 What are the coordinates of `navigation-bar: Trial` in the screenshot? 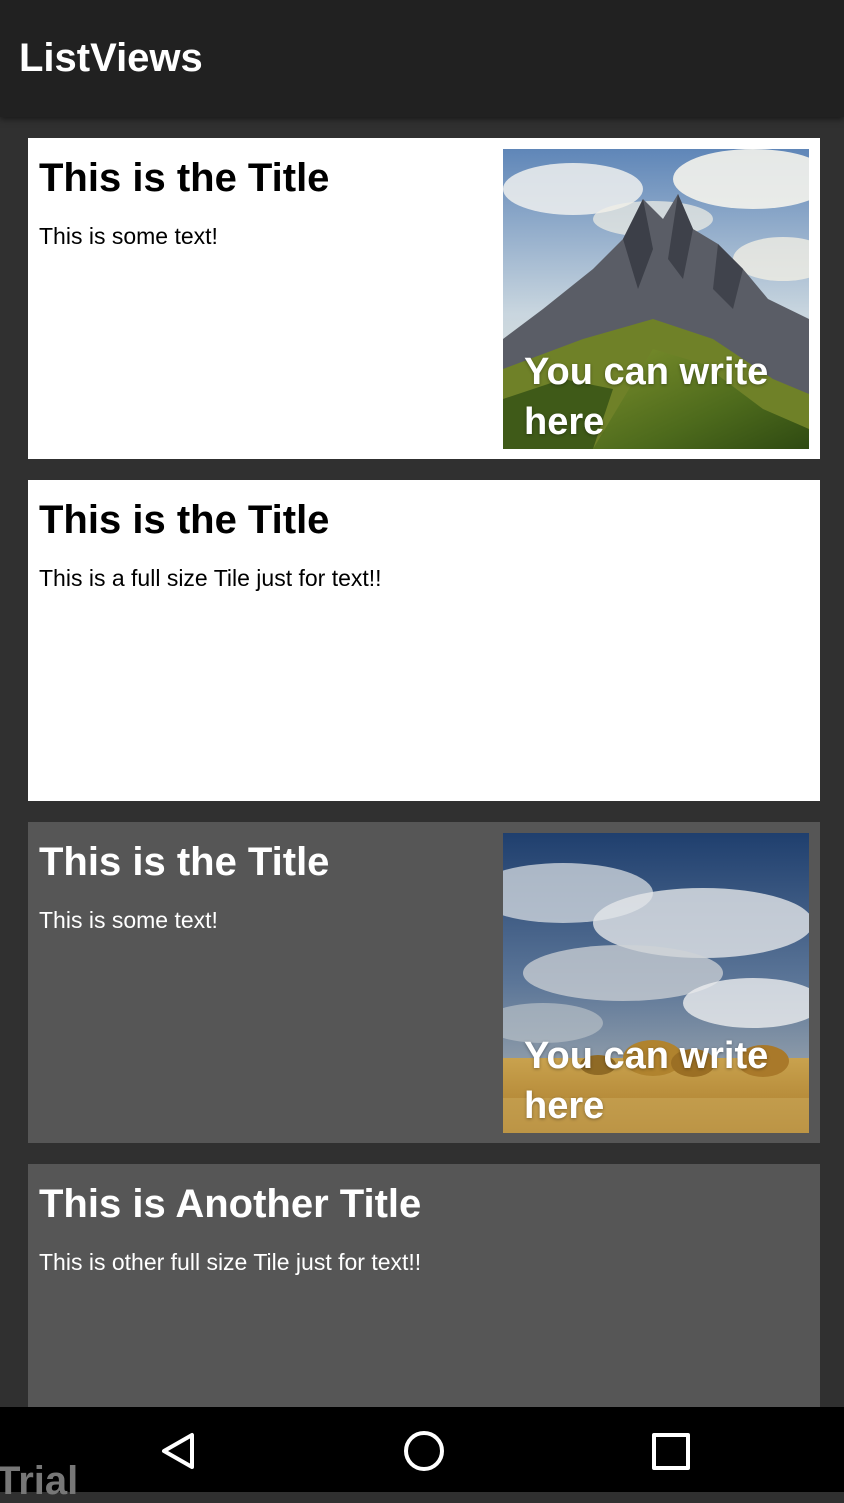 It's located at (422, 1455).